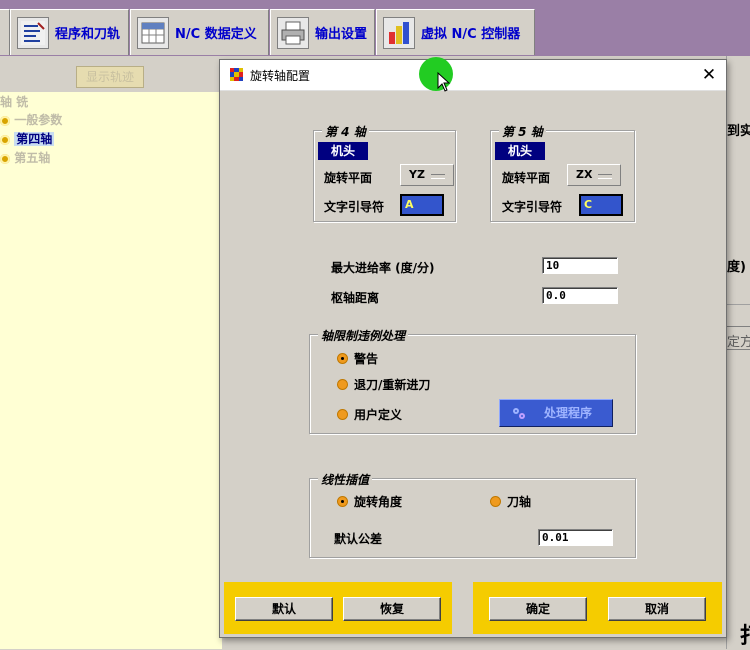  I want to click on tab-label: N/C 数据定义, so click(216, 34).